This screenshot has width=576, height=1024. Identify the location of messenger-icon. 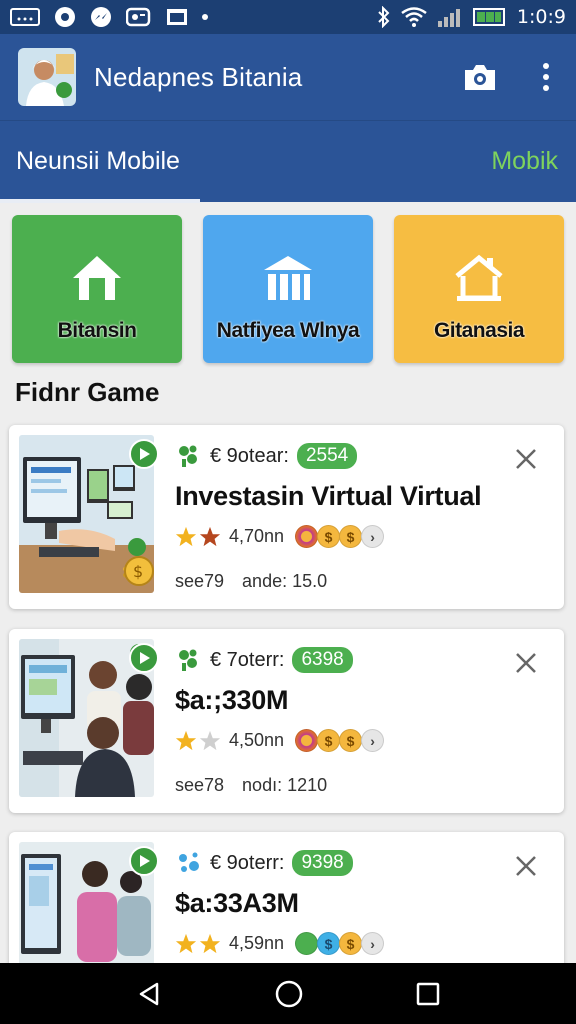
(101, 17).